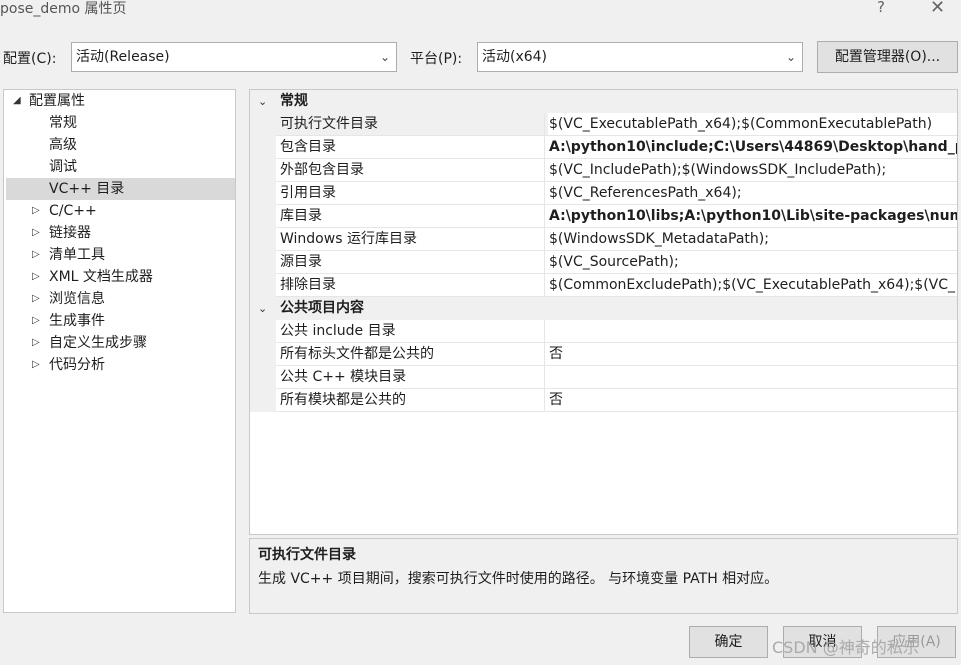 This screenshot has width=961, height=665. What do you see at coordinates (412, 262) in the screenshot?
I see `property-name: 源目录` at bounding box center [412, 262].